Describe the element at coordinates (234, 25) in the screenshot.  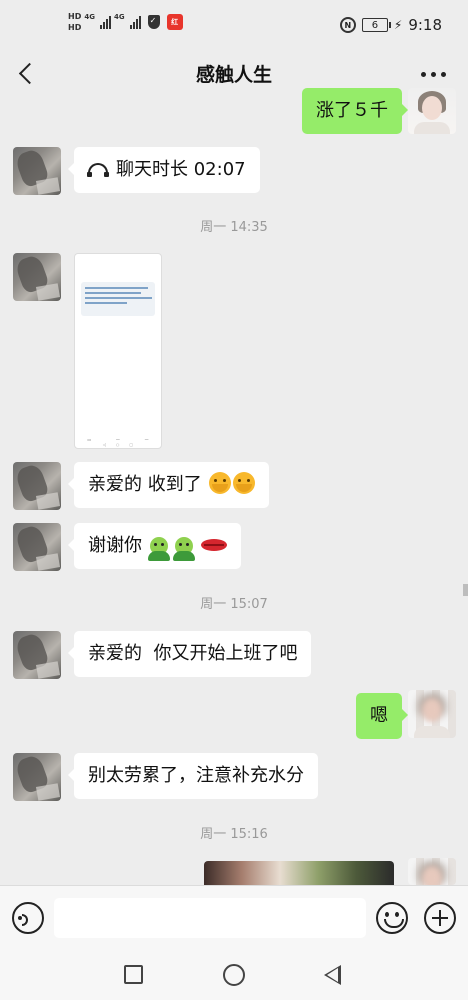
I see `status-bar: HD HD 4G 4G 红 N 6 ⚡ 9:18` at that location.